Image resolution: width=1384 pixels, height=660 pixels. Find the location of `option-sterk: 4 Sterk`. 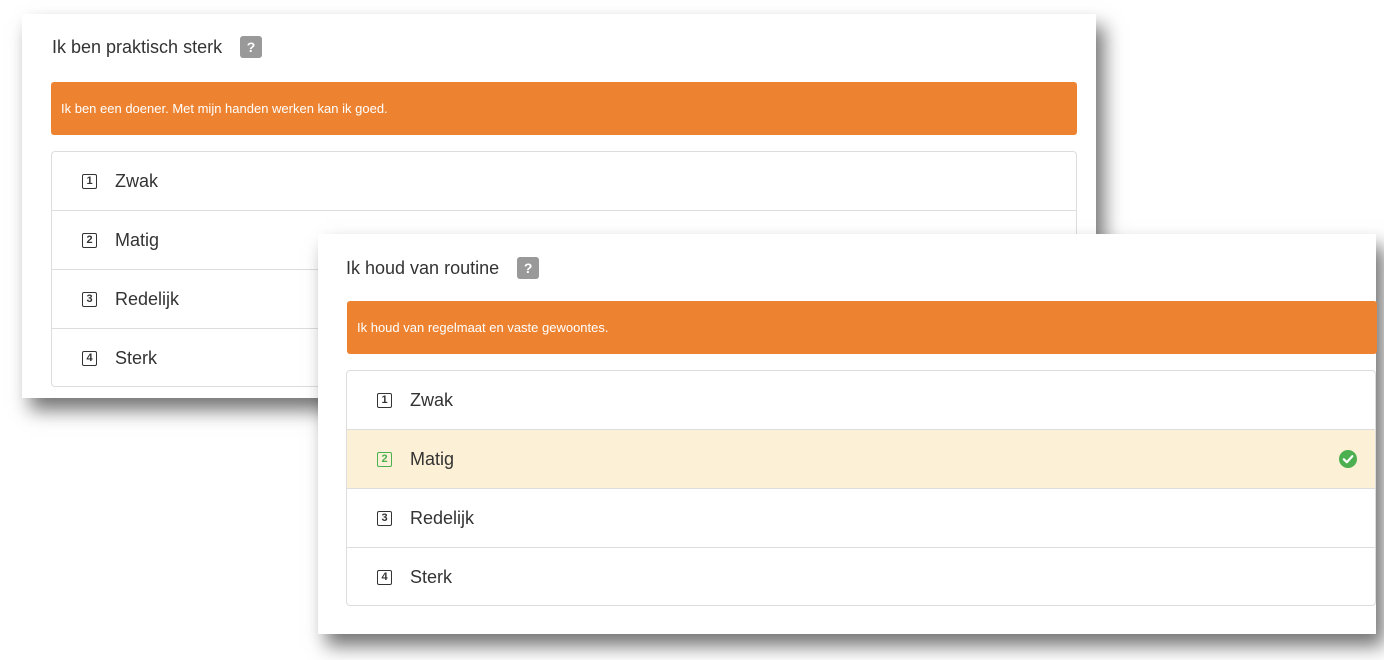

option-sterk: 4 Sterk is located at coordinates (861, 576).